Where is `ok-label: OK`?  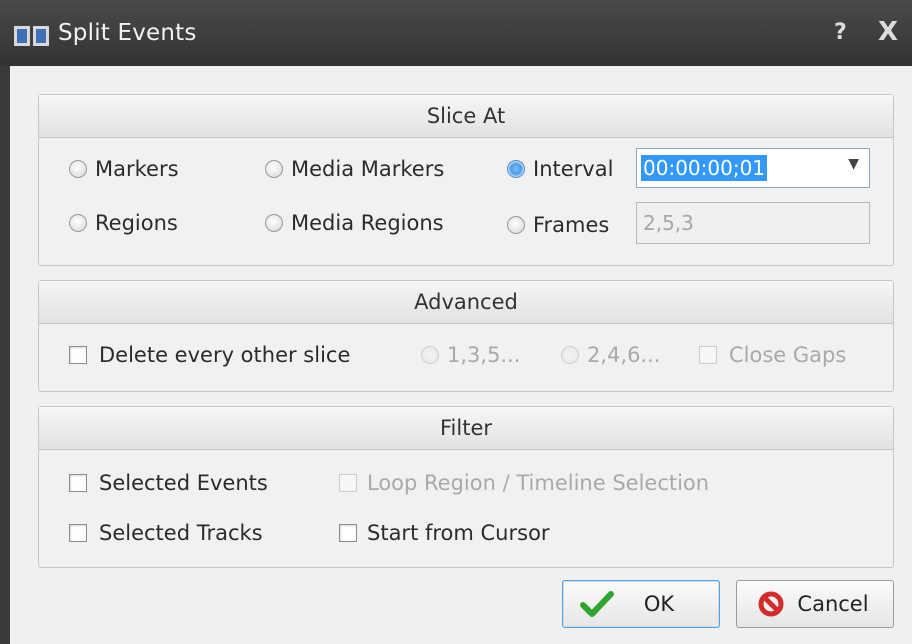
ok-label: OK is located at coordinates (659, 604).